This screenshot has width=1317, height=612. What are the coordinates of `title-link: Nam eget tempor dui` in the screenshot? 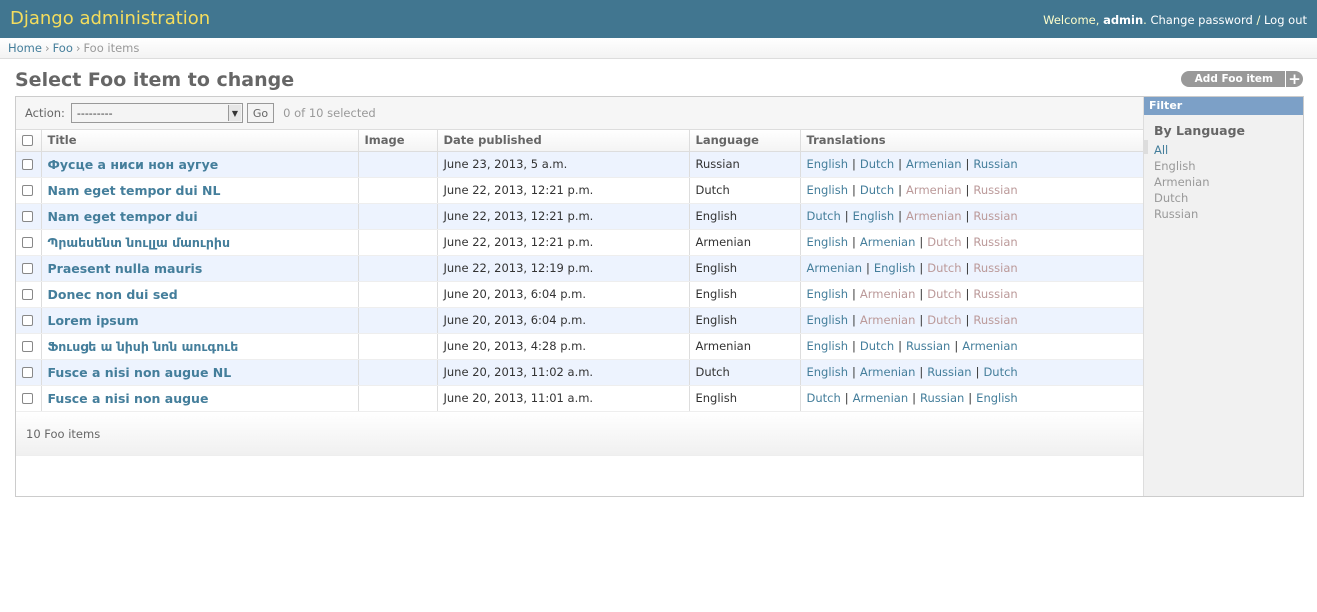 It's located at (123, 216).